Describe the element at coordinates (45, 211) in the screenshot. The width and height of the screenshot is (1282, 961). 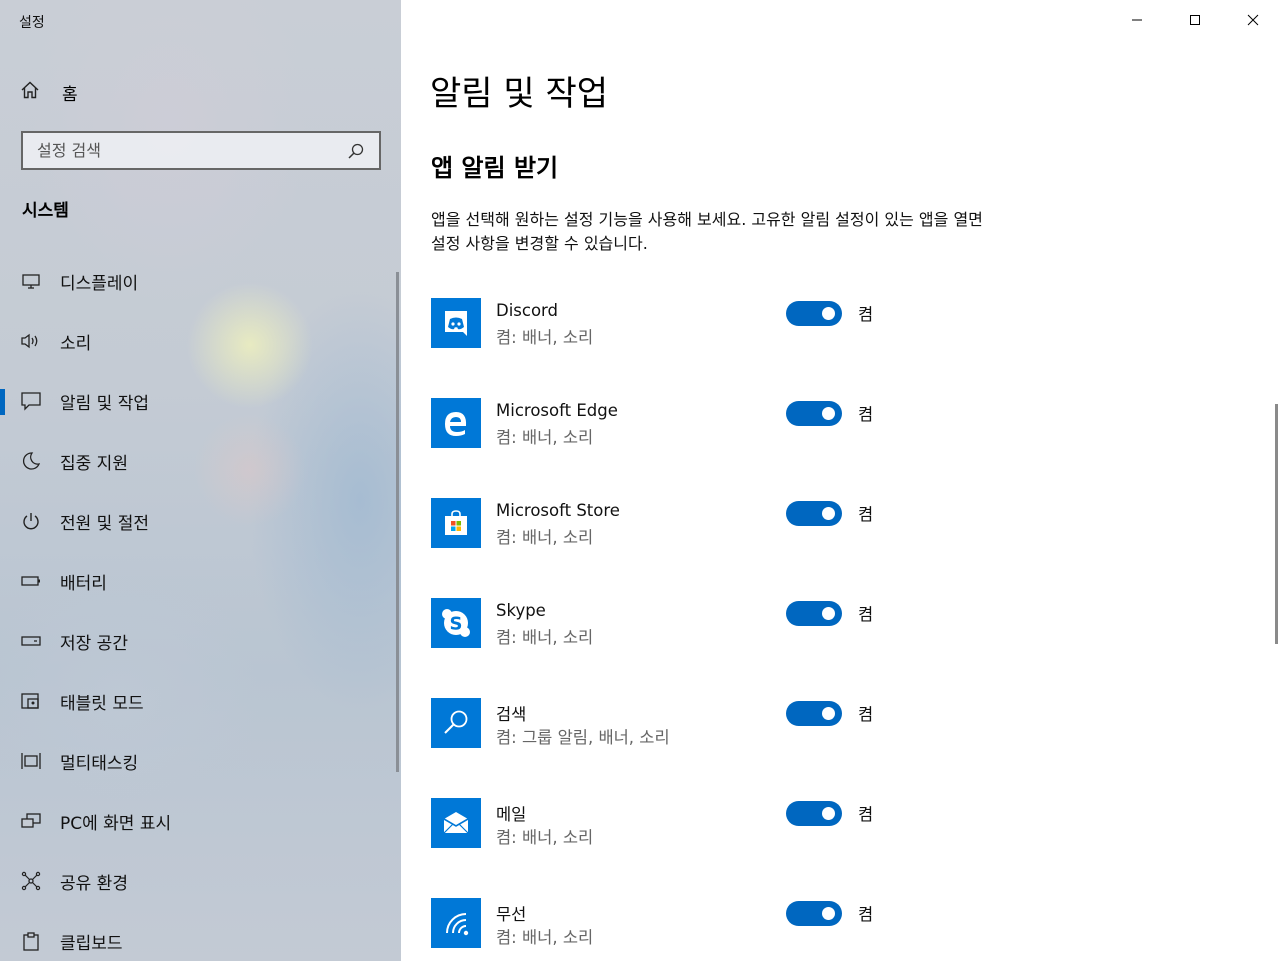
I see `section-title-system: 시스템` at that location.